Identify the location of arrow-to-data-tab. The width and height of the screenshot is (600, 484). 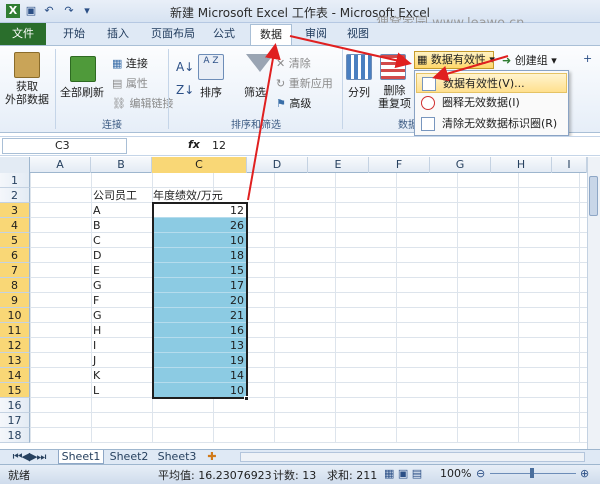
(264, 122).